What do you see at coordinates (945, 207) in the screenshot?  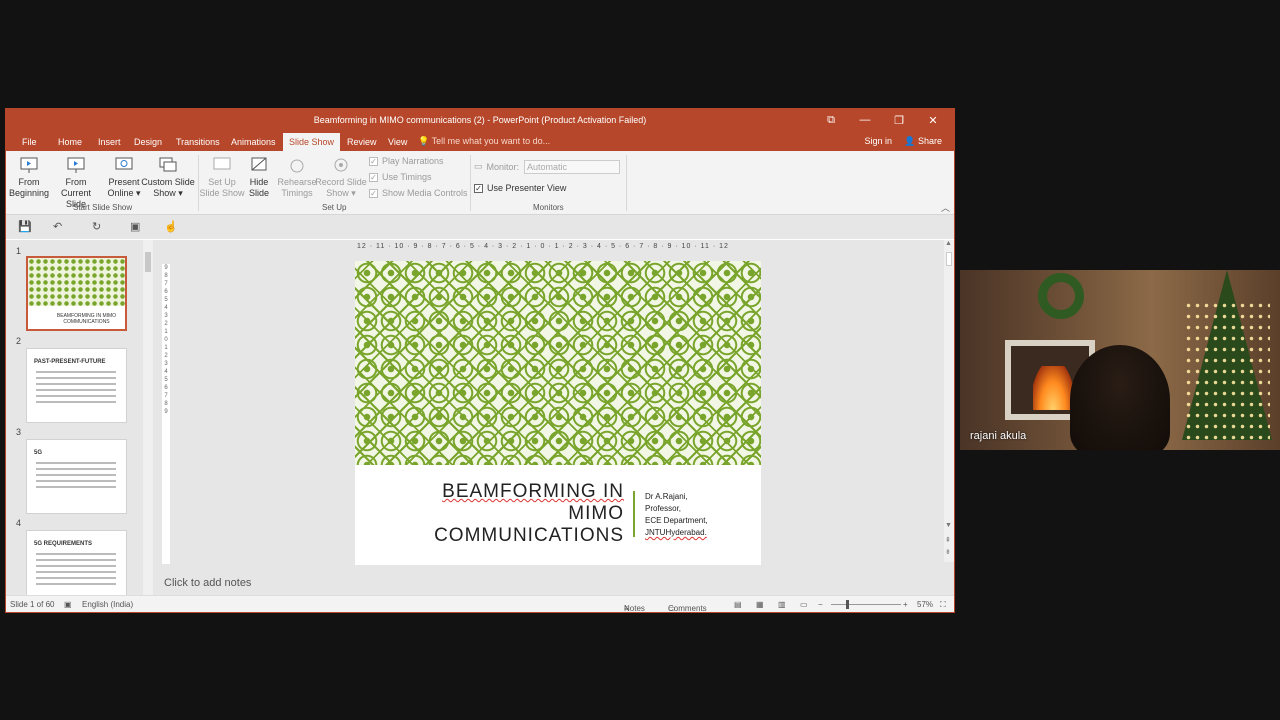 I see `collapse-ribbon-icon: ︿` at bounding box center [945, 207].